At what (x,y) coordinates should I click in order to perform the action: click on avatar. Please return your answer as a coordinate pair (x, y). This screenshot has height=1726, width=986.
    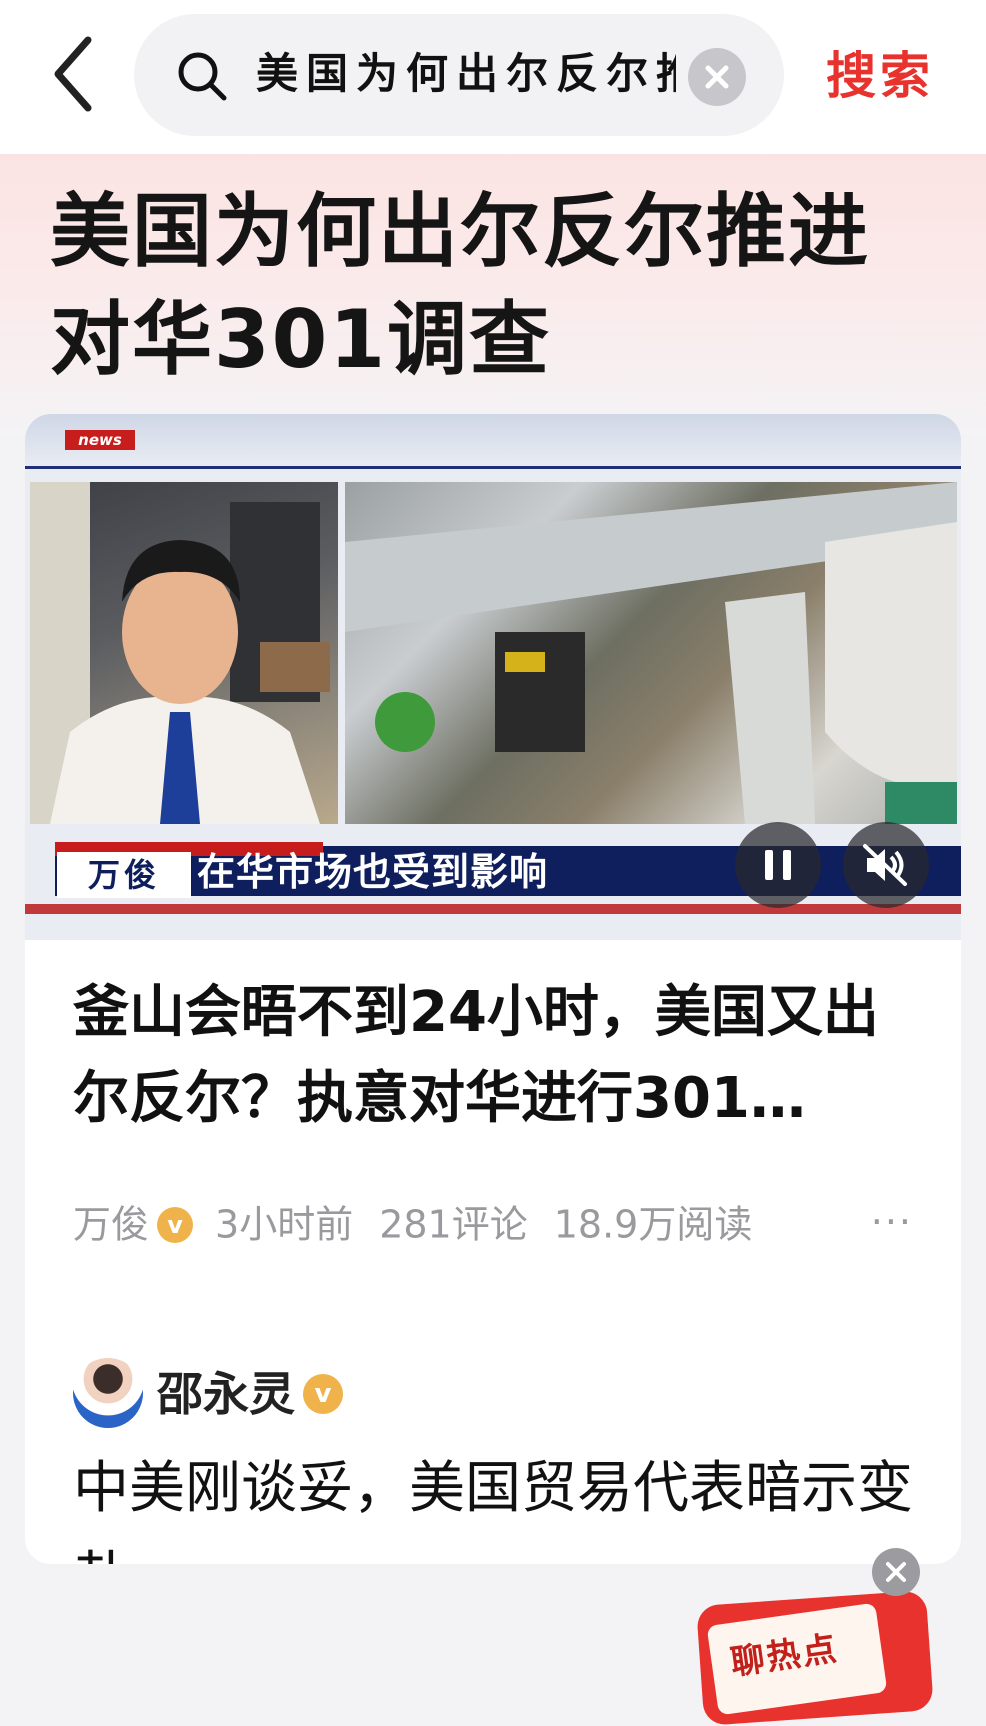
    Looking at the image, I should click on (108, 1393).